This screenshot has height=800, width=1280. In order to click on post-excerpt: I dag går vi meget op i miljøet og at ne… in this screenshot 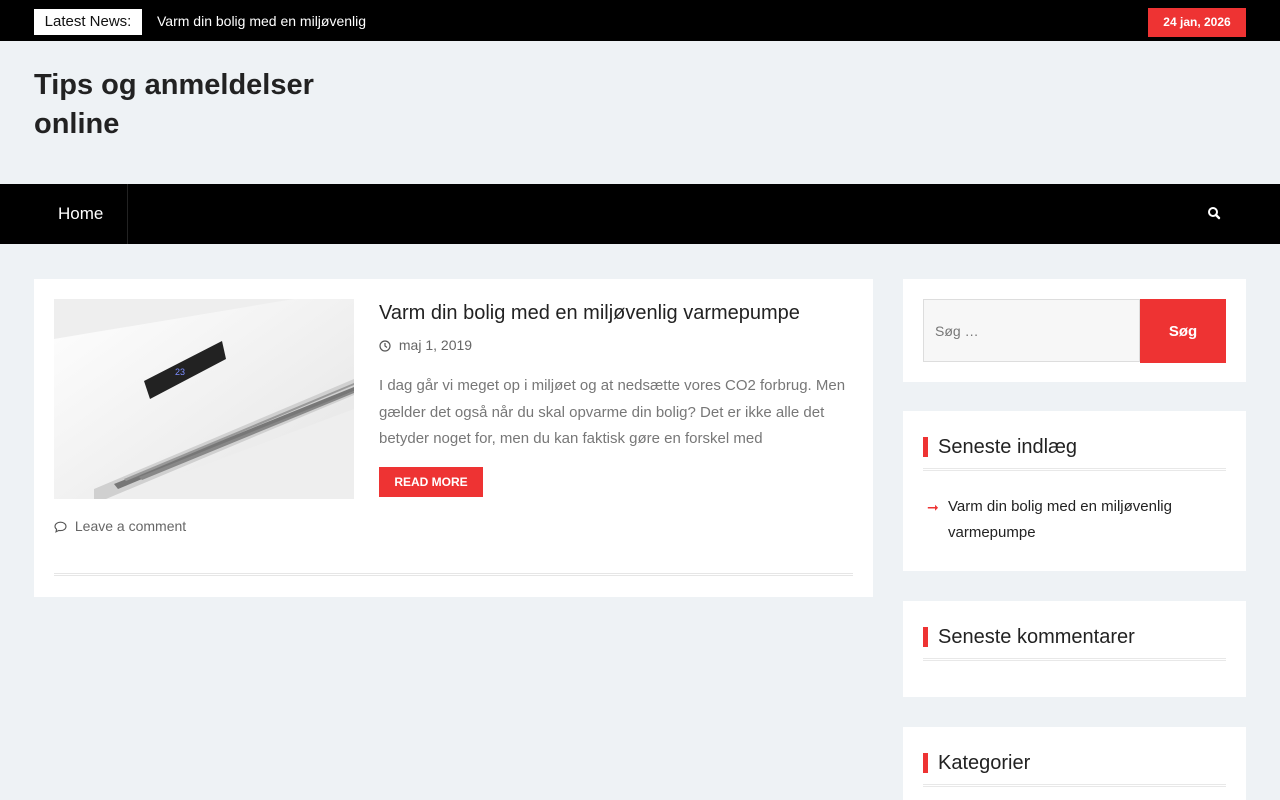, I will do `click(612, 412)`.